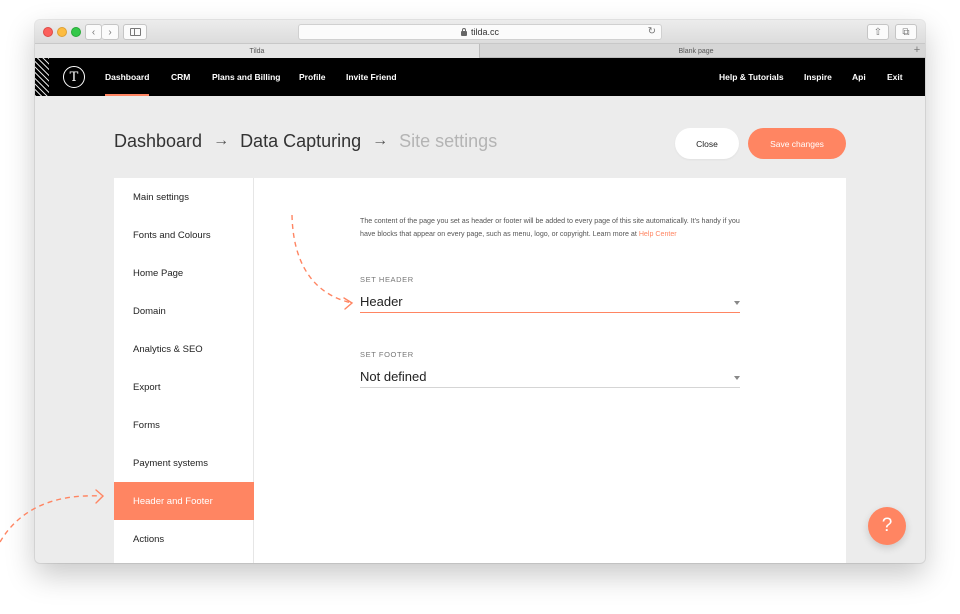 Image resolution: width=960 pixels, height=614 pixels. Describe the element at coordinates (393, 376) in the screenshot. I see `footer-select-value: Not defined` at that location.